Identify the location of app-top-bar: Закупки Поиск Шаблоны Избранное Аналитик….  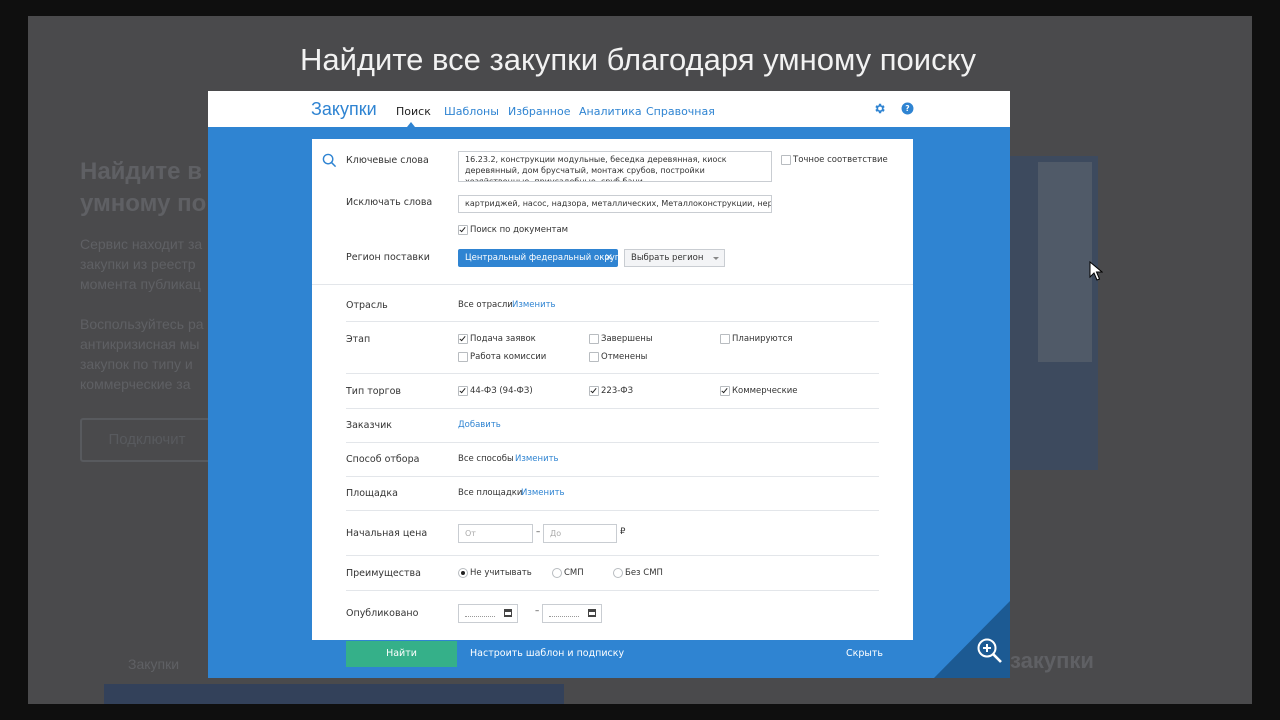
(609, 109).